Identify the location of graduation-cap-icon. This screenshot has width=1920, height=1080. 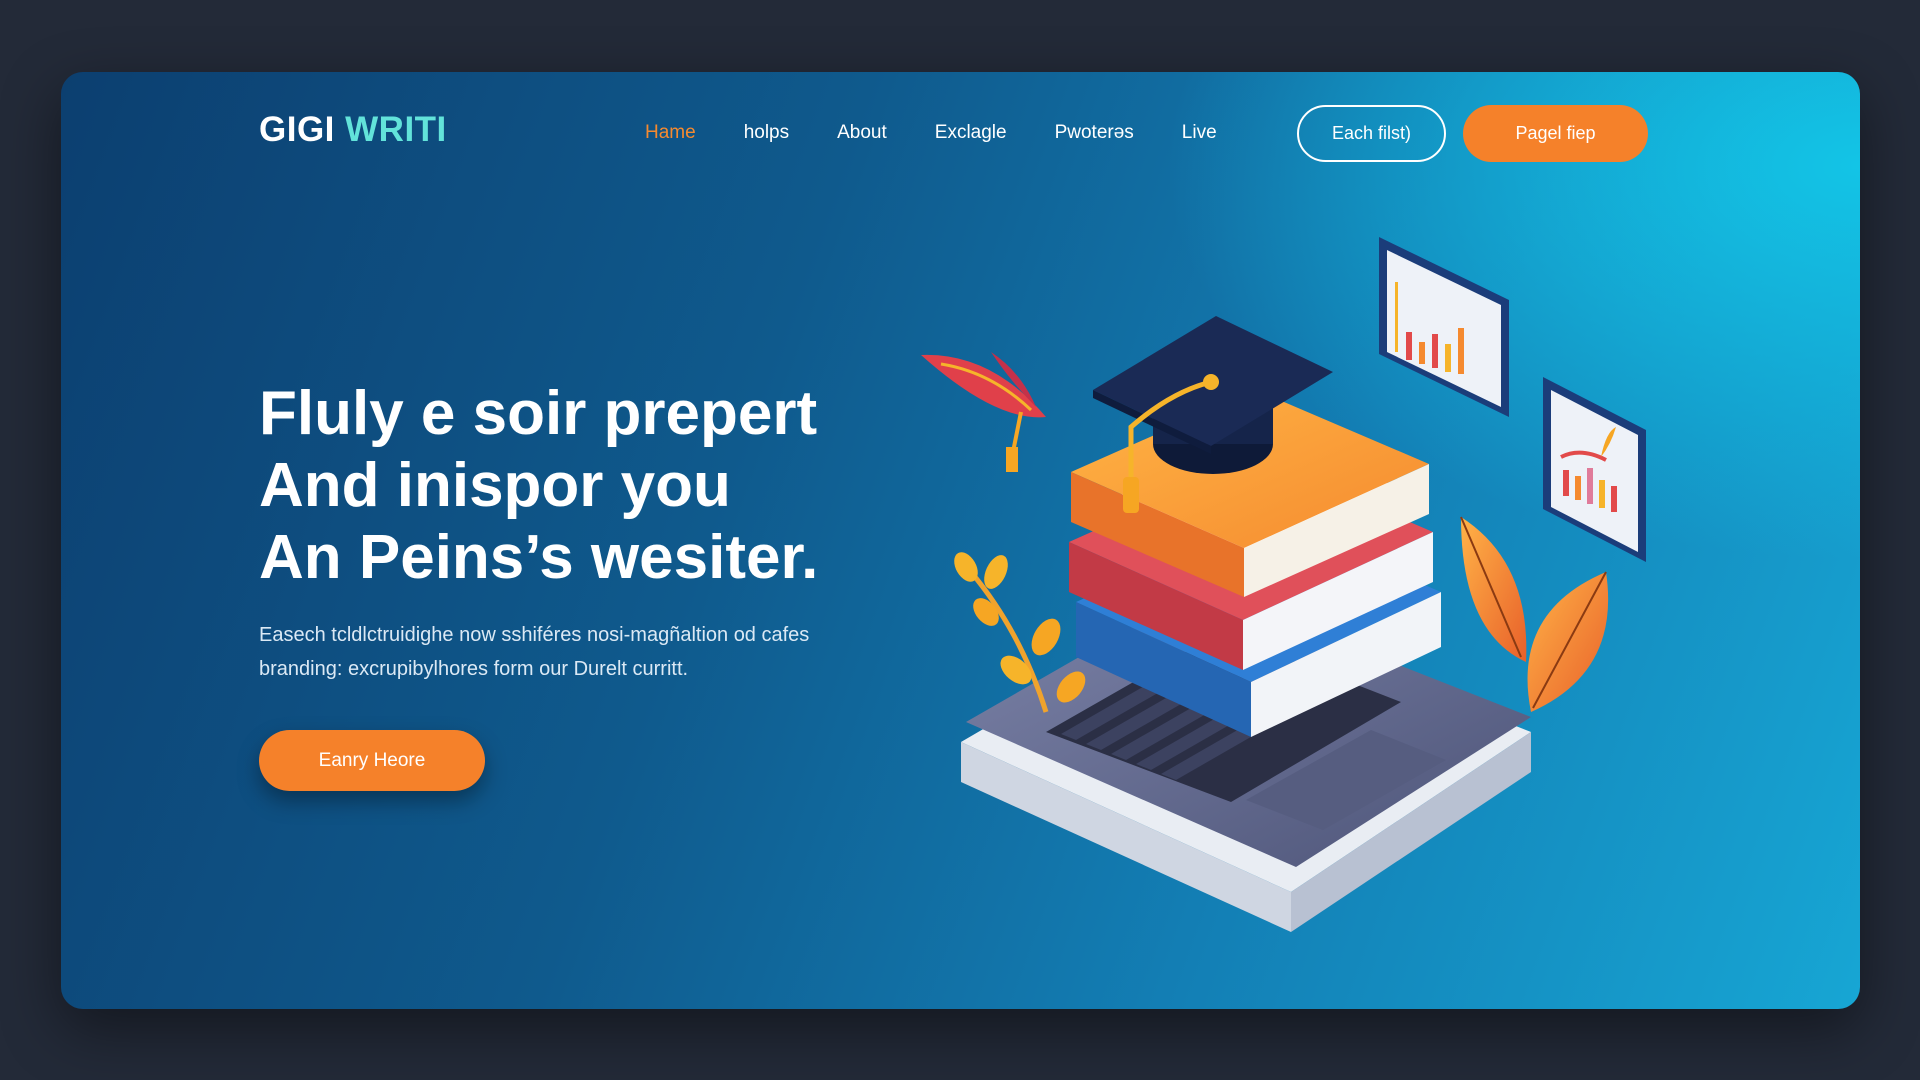
(1213, 414).